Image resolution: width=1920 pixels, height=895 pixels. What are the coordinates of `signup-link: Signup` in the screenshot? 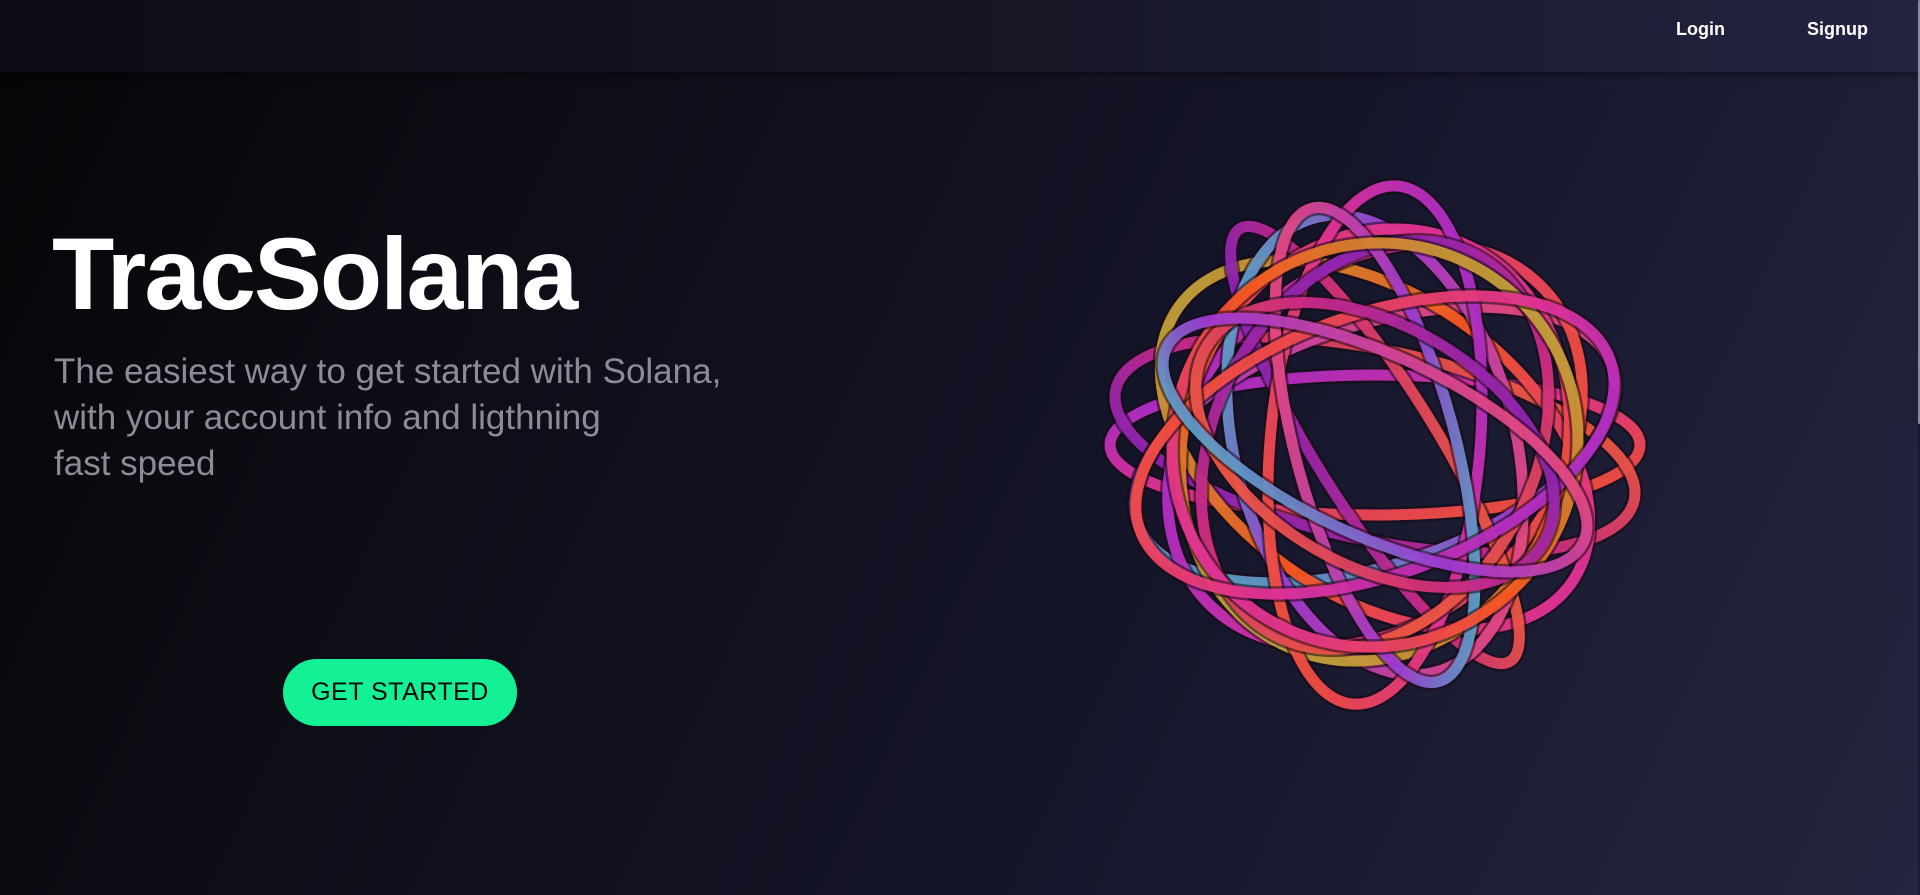 It's located at (1837, 29).